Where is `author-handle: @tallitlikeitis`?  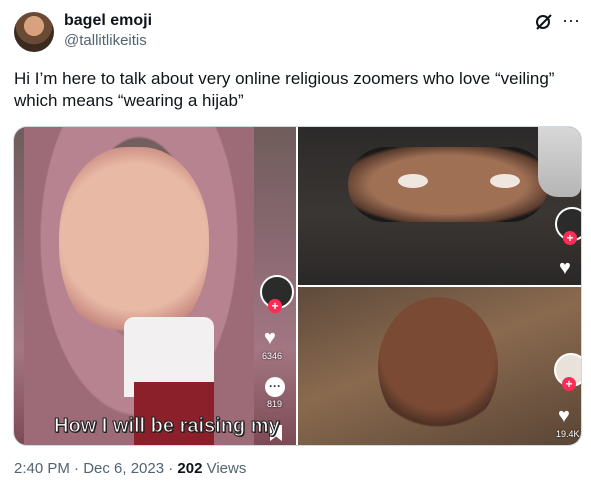 author-handle: @tallitlikeitis is located at coordinates (105, 40).